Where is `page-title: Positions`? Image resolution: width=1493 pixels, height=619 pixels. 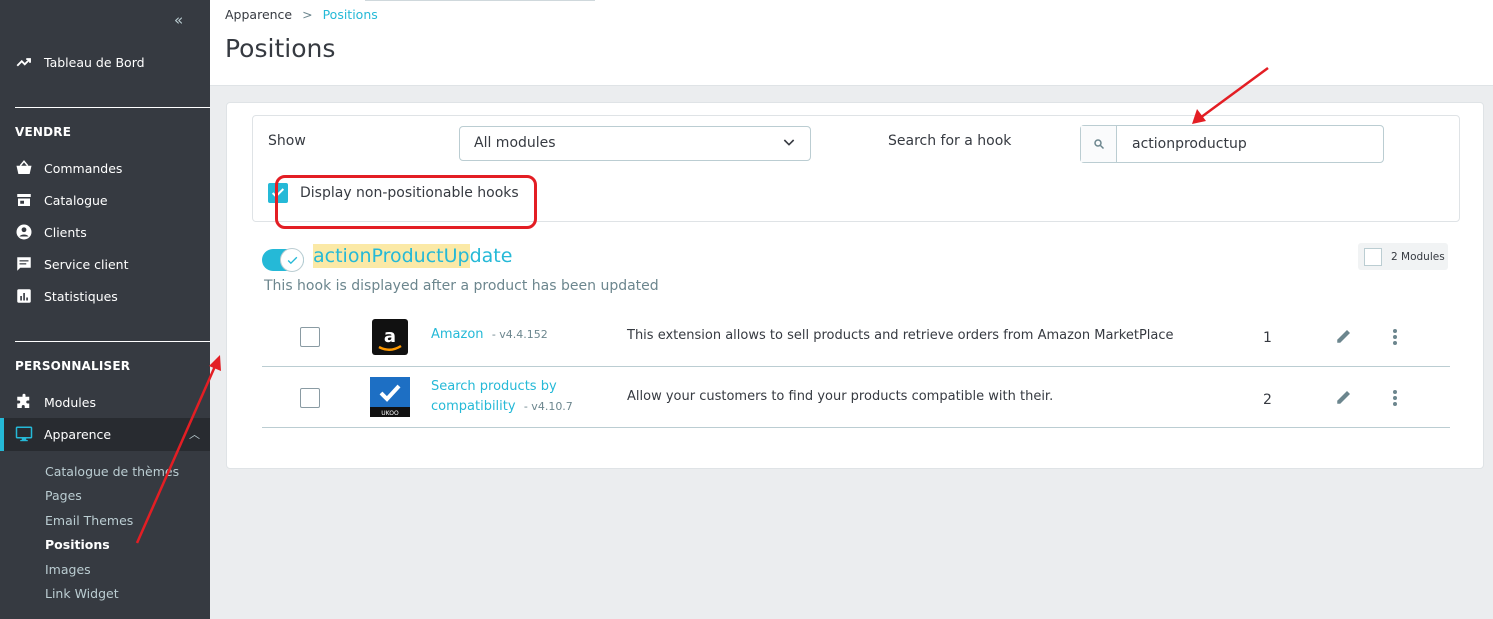
page-title: Positions is located at coordinates (280, 48).